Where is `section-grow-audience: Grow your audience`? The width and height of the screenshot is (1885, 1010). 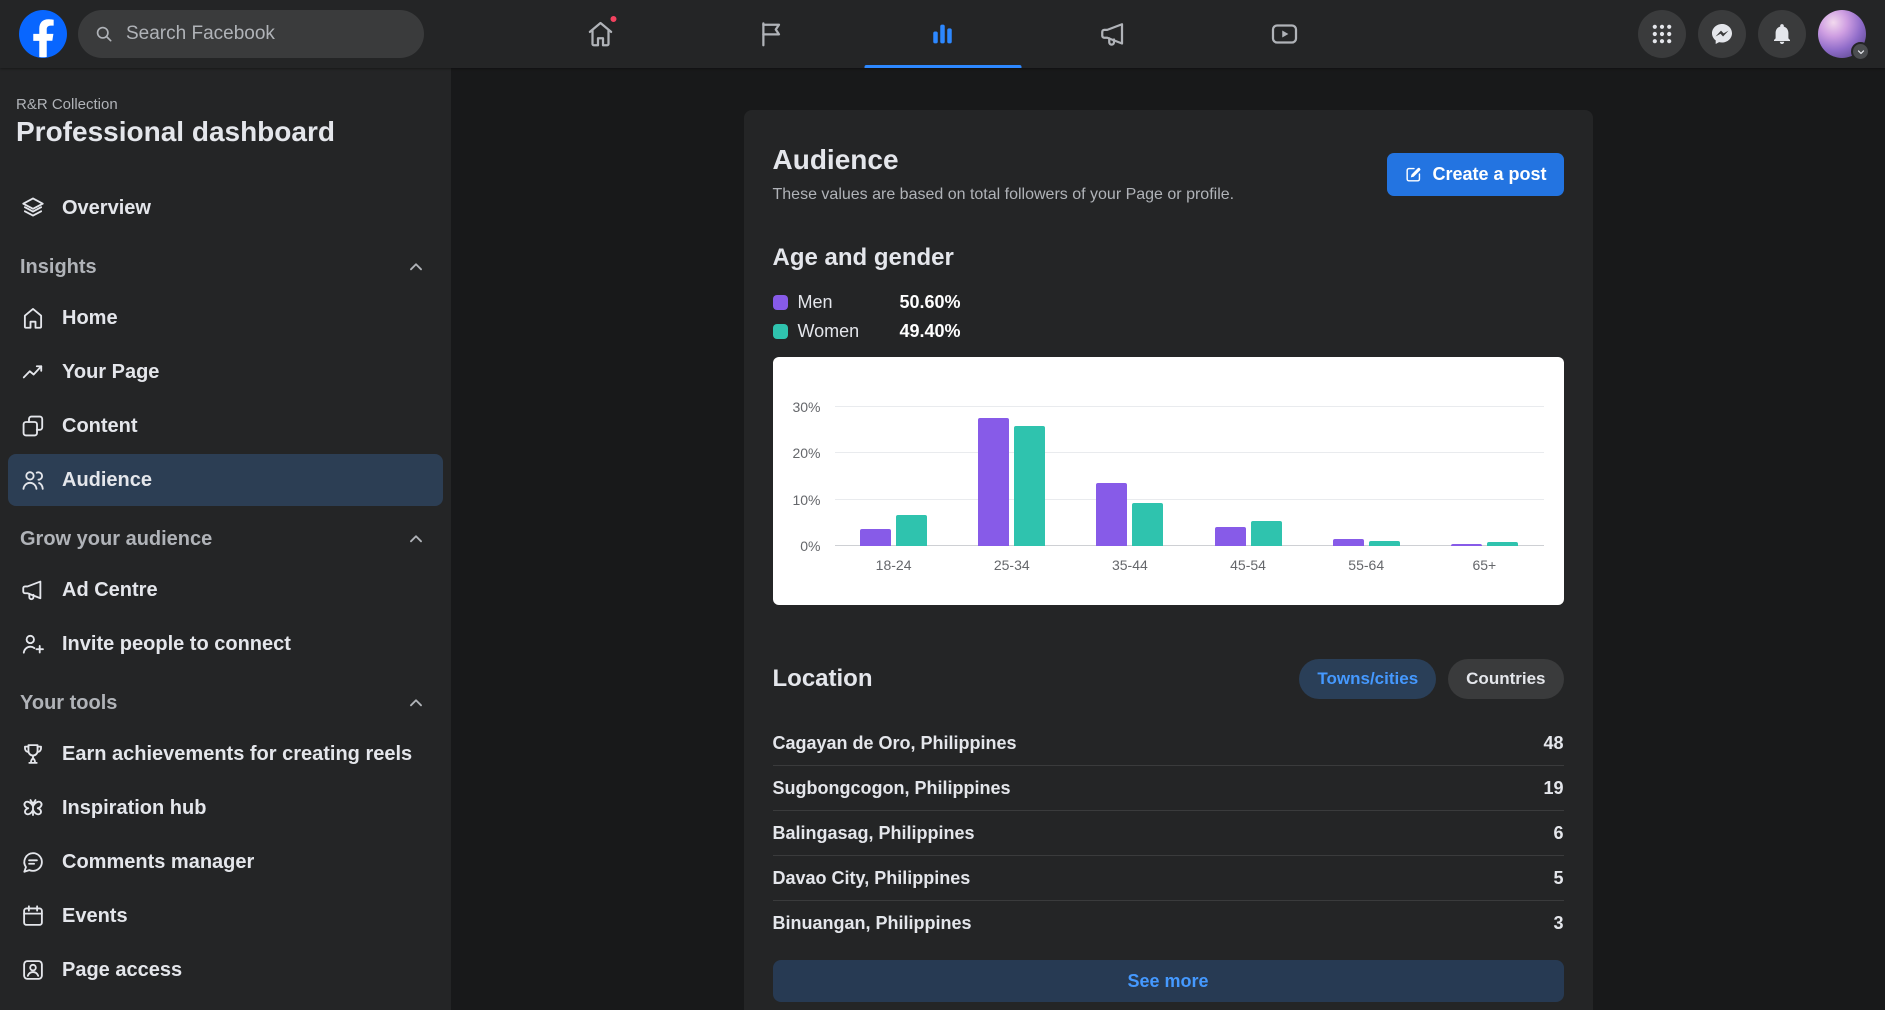 section-grow-audience: Grow your audience is located at coordinates (225, 539).